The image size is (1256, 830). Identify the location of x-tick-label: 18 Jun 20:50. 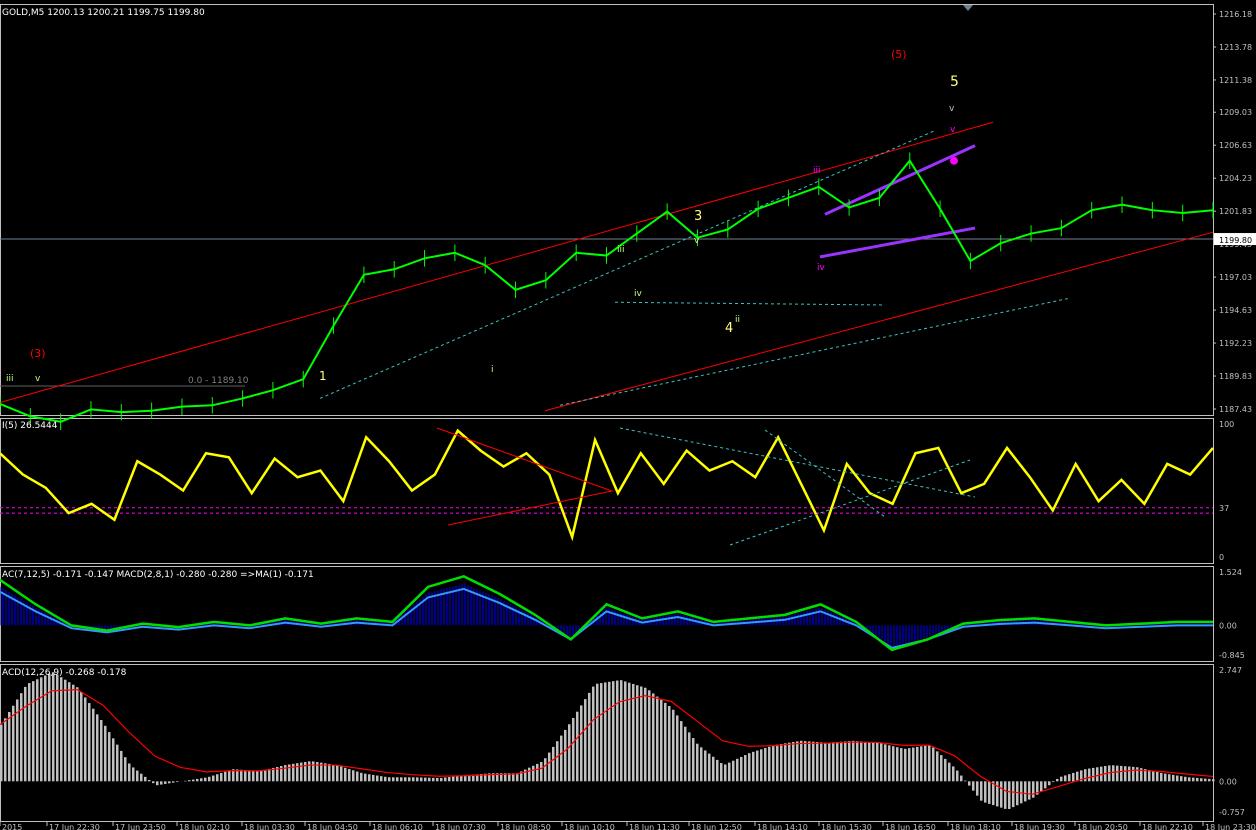
(1102, 826).